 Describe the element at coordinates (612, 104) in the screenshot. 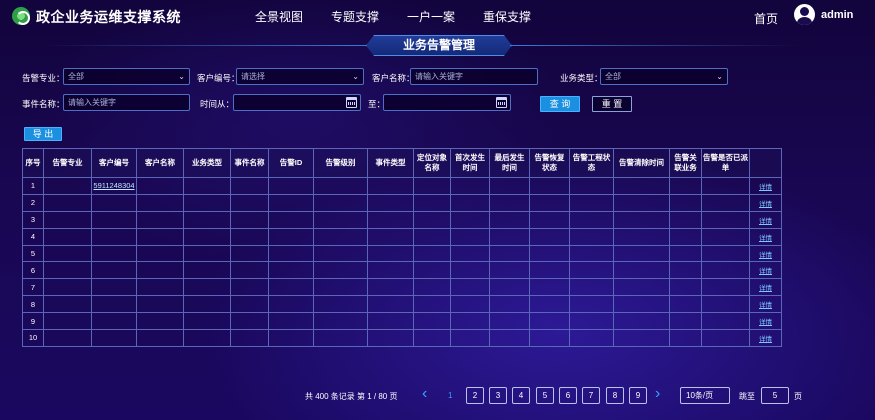

I see `reset-button: 重 置` at that location.